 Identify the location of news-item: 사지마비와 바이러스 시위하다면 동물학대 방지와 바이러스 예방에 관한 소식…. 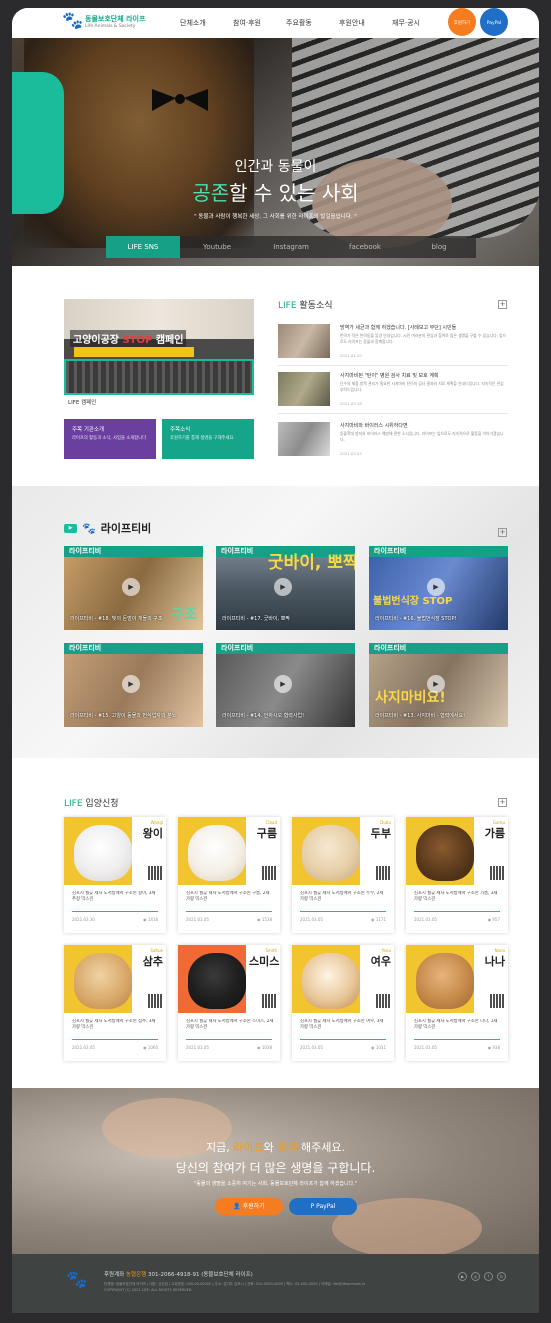
(393, 443).